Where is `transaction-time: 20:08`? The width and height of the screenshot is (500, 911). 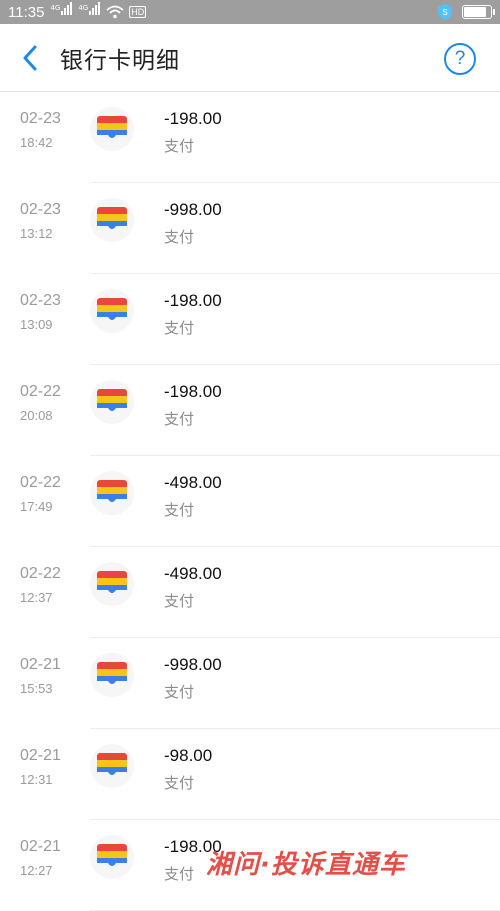 transaction-time: 20:08 is located at coordinates (36, 415).